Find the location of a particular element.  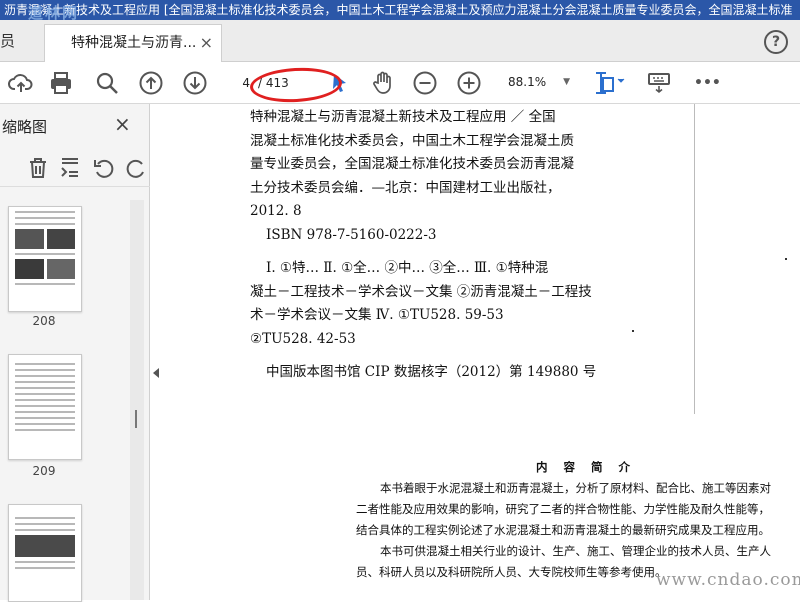

panel-close-icon: × is located at coordinates (122, 124).